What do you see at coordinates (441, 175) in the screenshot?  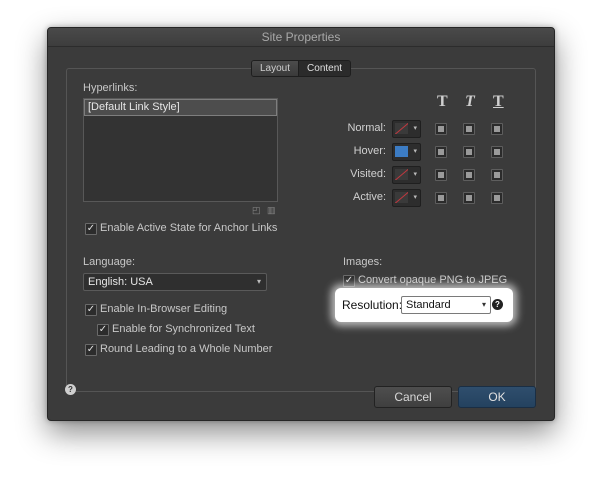 I see `visited-bold-checkbox` at bounding box center [441, 175].